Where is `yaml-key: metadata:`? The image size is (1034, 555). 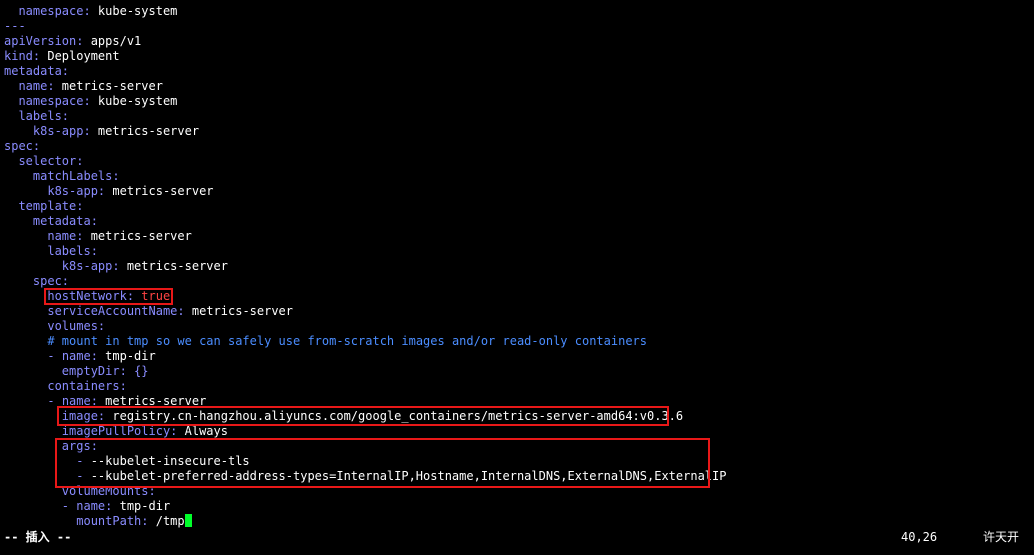
yaml-key: metadata: is located at coordinates (37, 71).